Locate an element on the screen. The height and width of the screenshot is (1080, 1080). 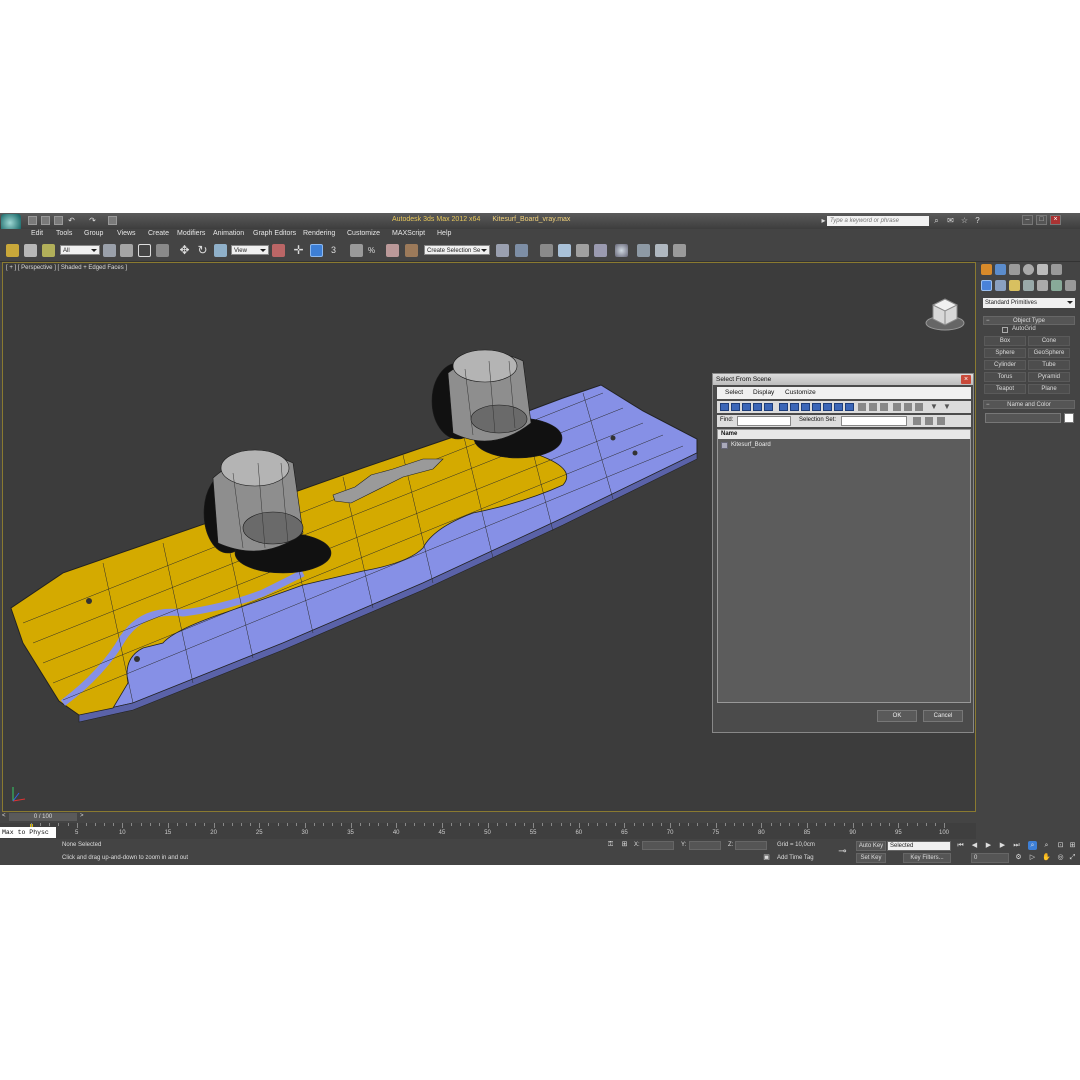
spinner-snap-icon is located at coordinates (392, 250).